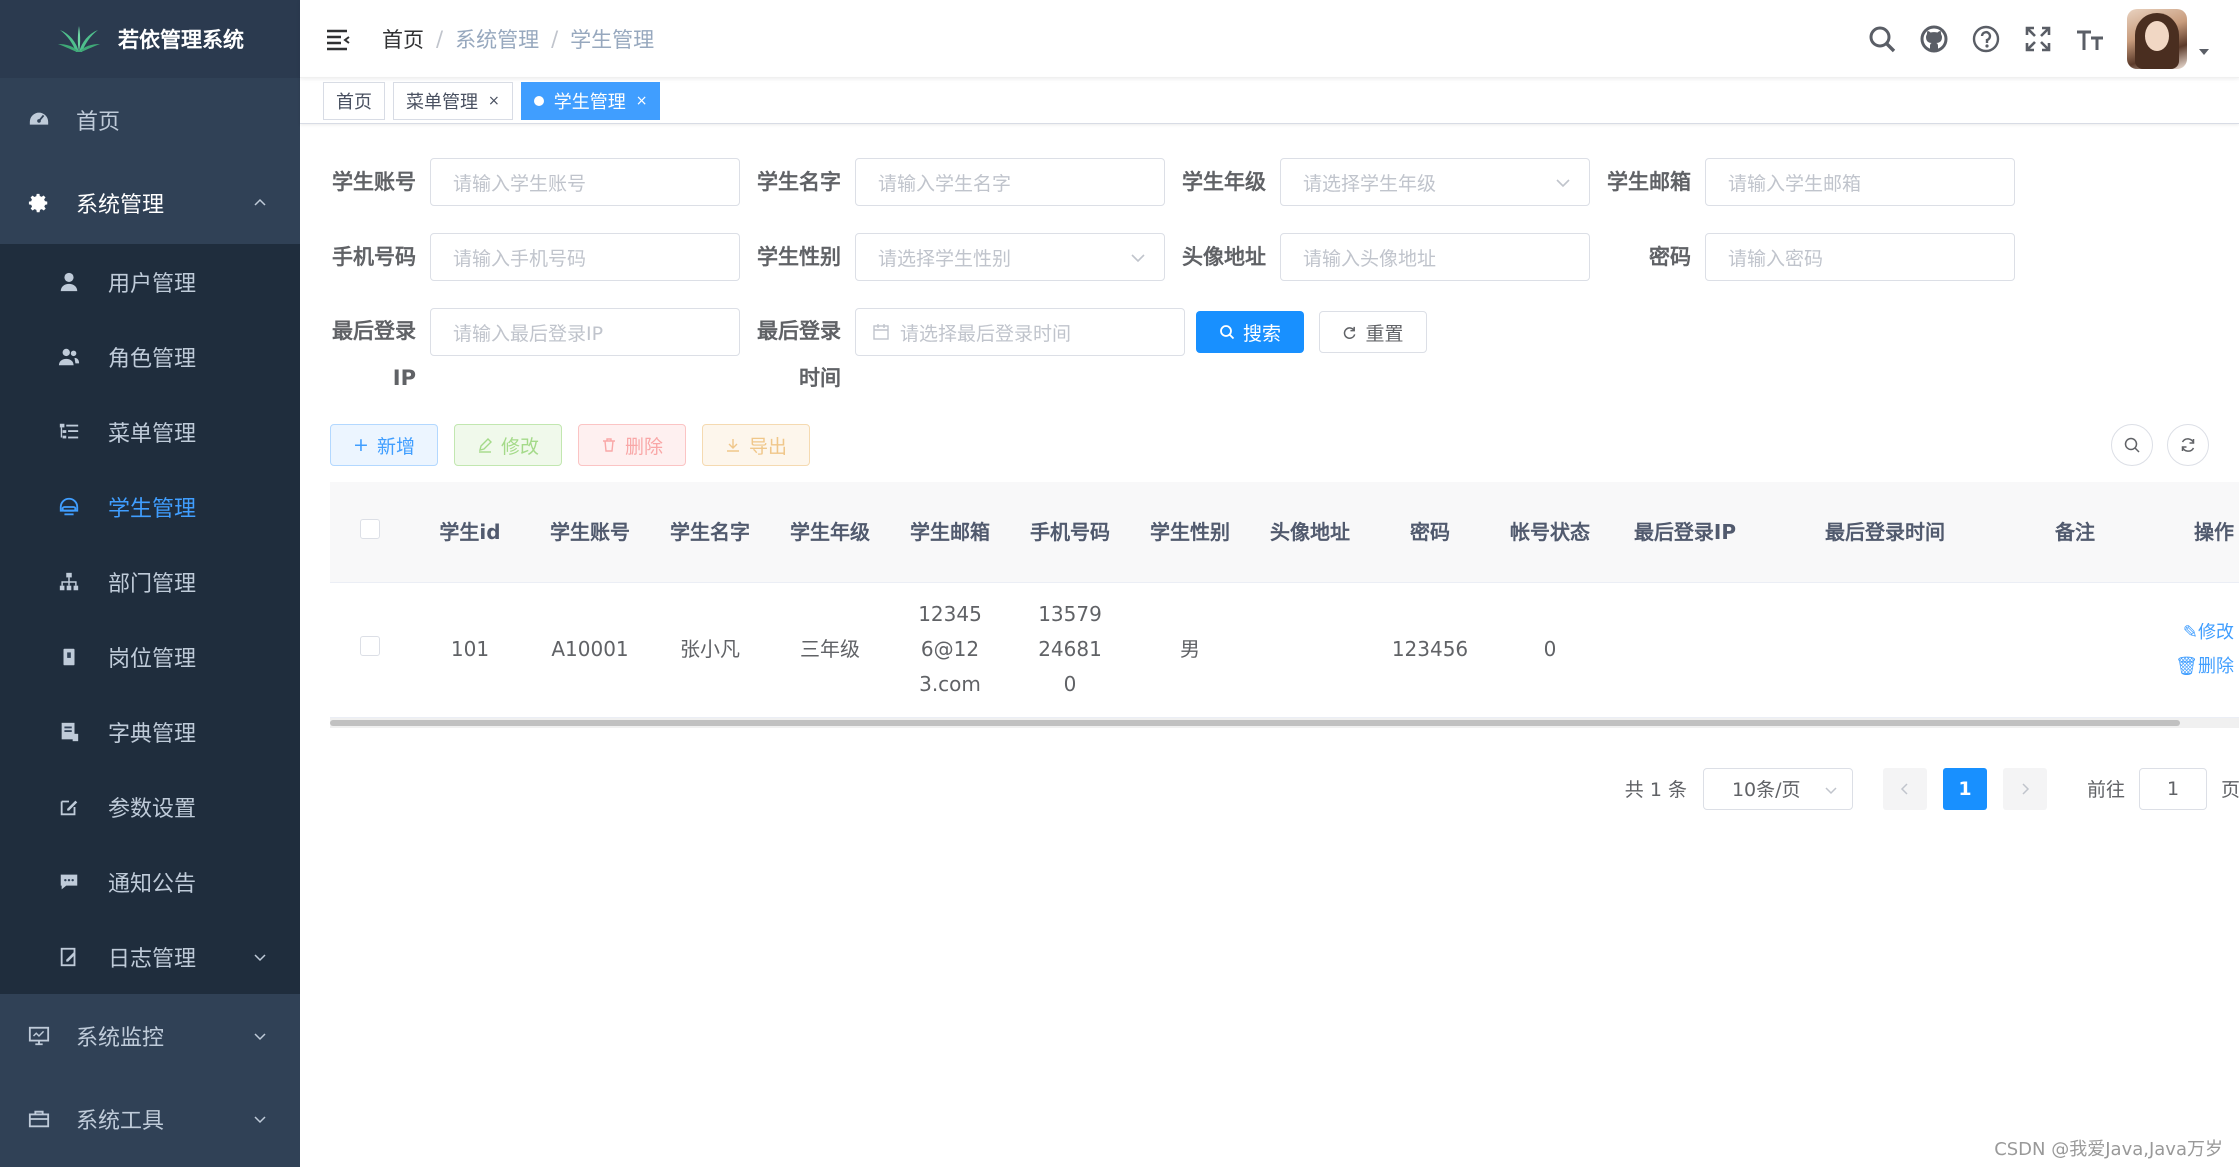 This screenshot has width=2239, height=1167. I want to click on row-checkbox, so click(370, 646).